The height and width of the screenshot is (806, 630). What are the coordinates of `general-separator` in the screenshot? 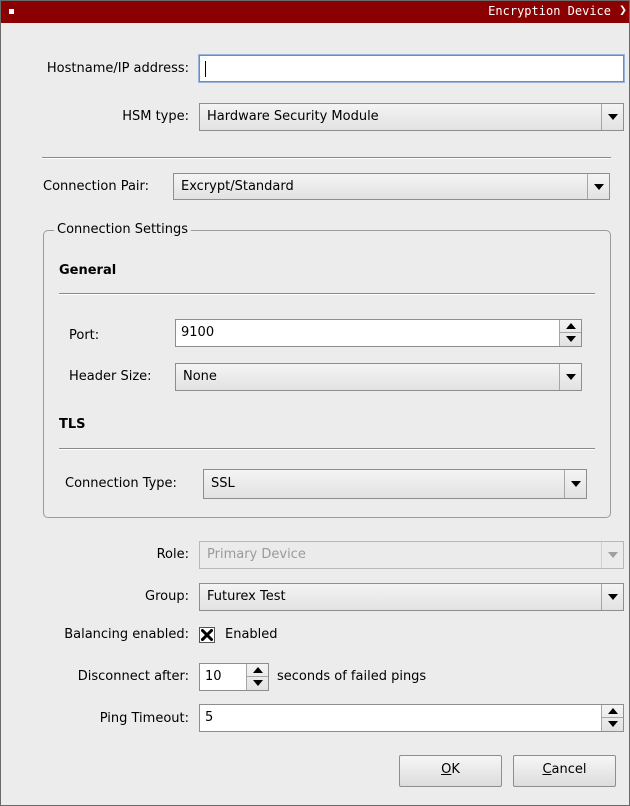 It's located at (327, 294).